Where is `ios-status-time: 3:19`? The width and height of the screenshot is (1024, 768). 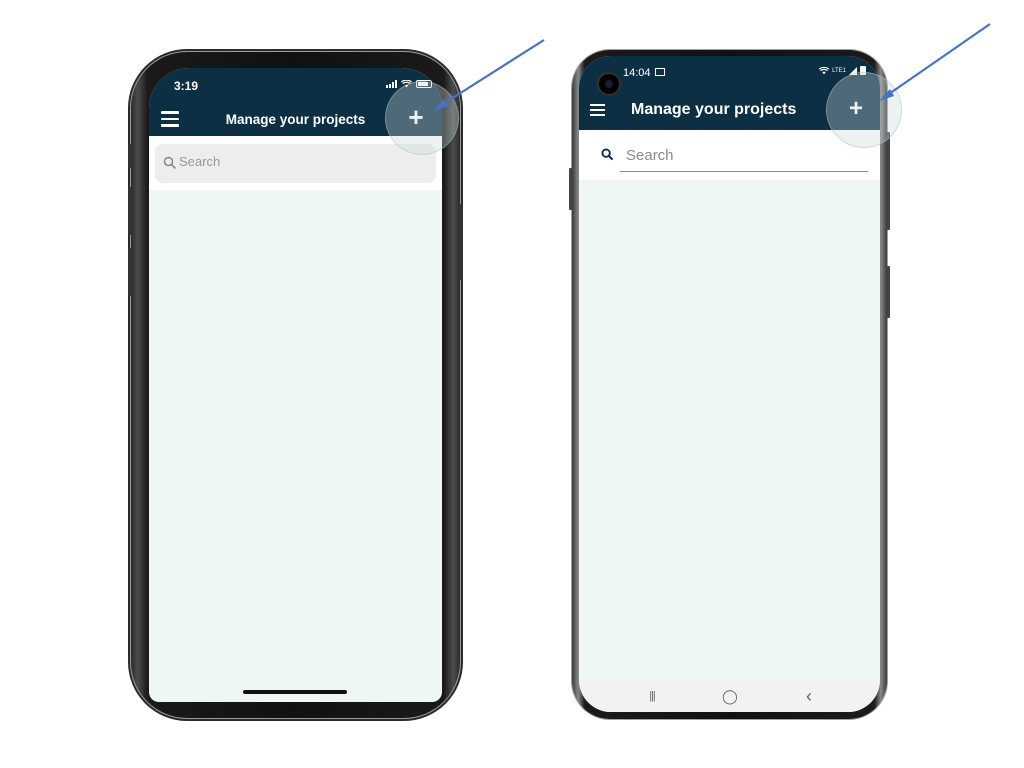
ios-status-time: 3:19 is located at coordinates (186, 86).